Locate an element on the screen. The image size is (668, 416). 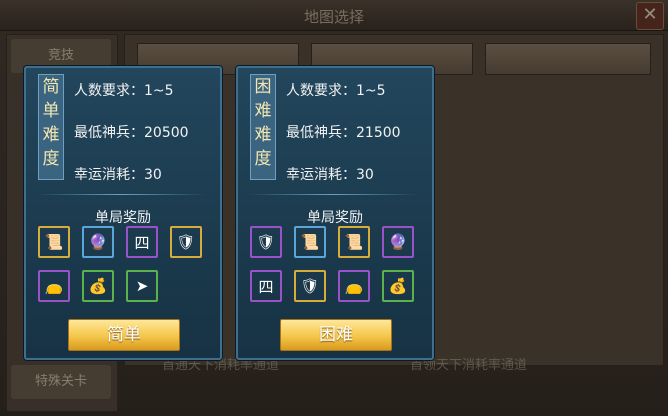
arrow-shard-icon: ➤ is located at coordinates (142, 286).